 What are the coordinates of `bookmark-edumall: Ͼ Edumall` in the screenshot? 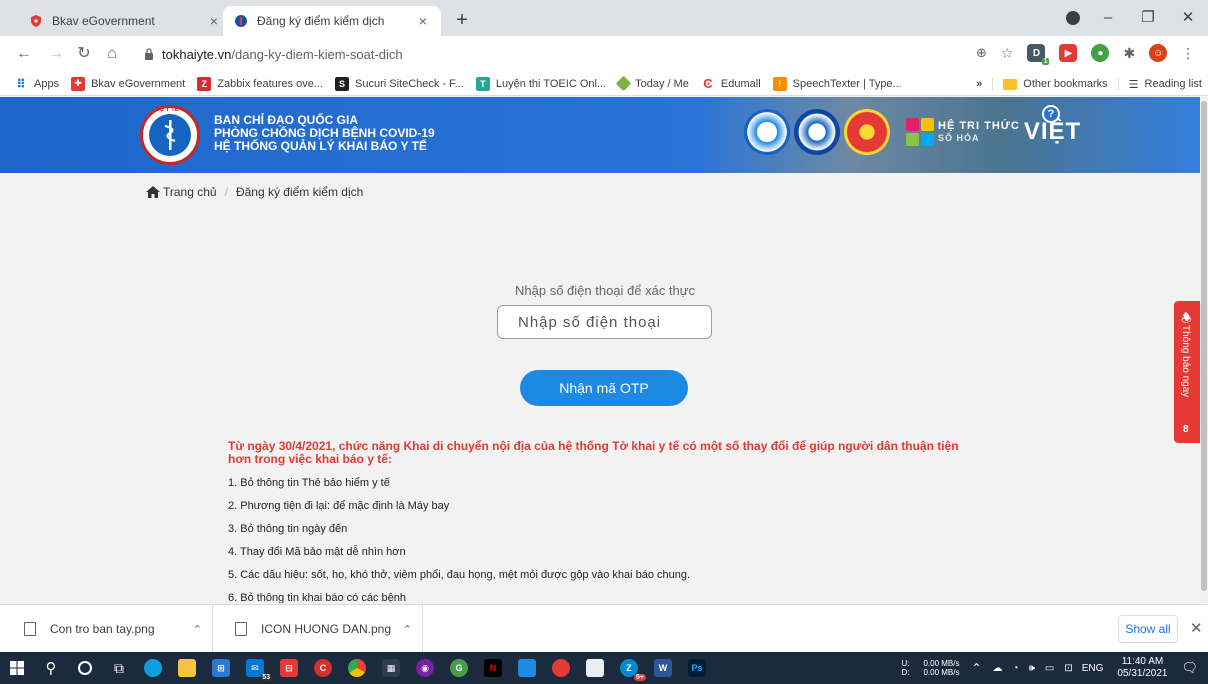 It's located at (730, 83).